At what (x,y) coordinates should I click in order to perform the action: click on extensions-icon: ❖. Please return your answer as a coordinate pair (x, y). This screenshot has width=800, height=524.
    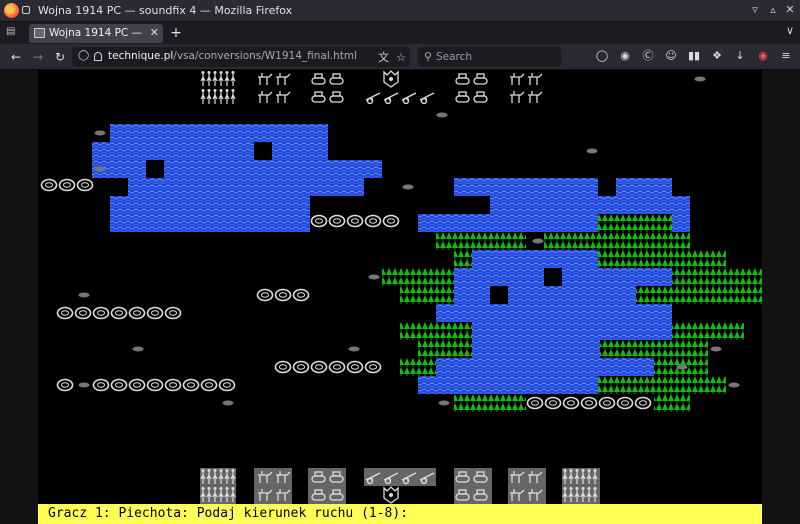
    Looking at the image, I should click on (717, 56).